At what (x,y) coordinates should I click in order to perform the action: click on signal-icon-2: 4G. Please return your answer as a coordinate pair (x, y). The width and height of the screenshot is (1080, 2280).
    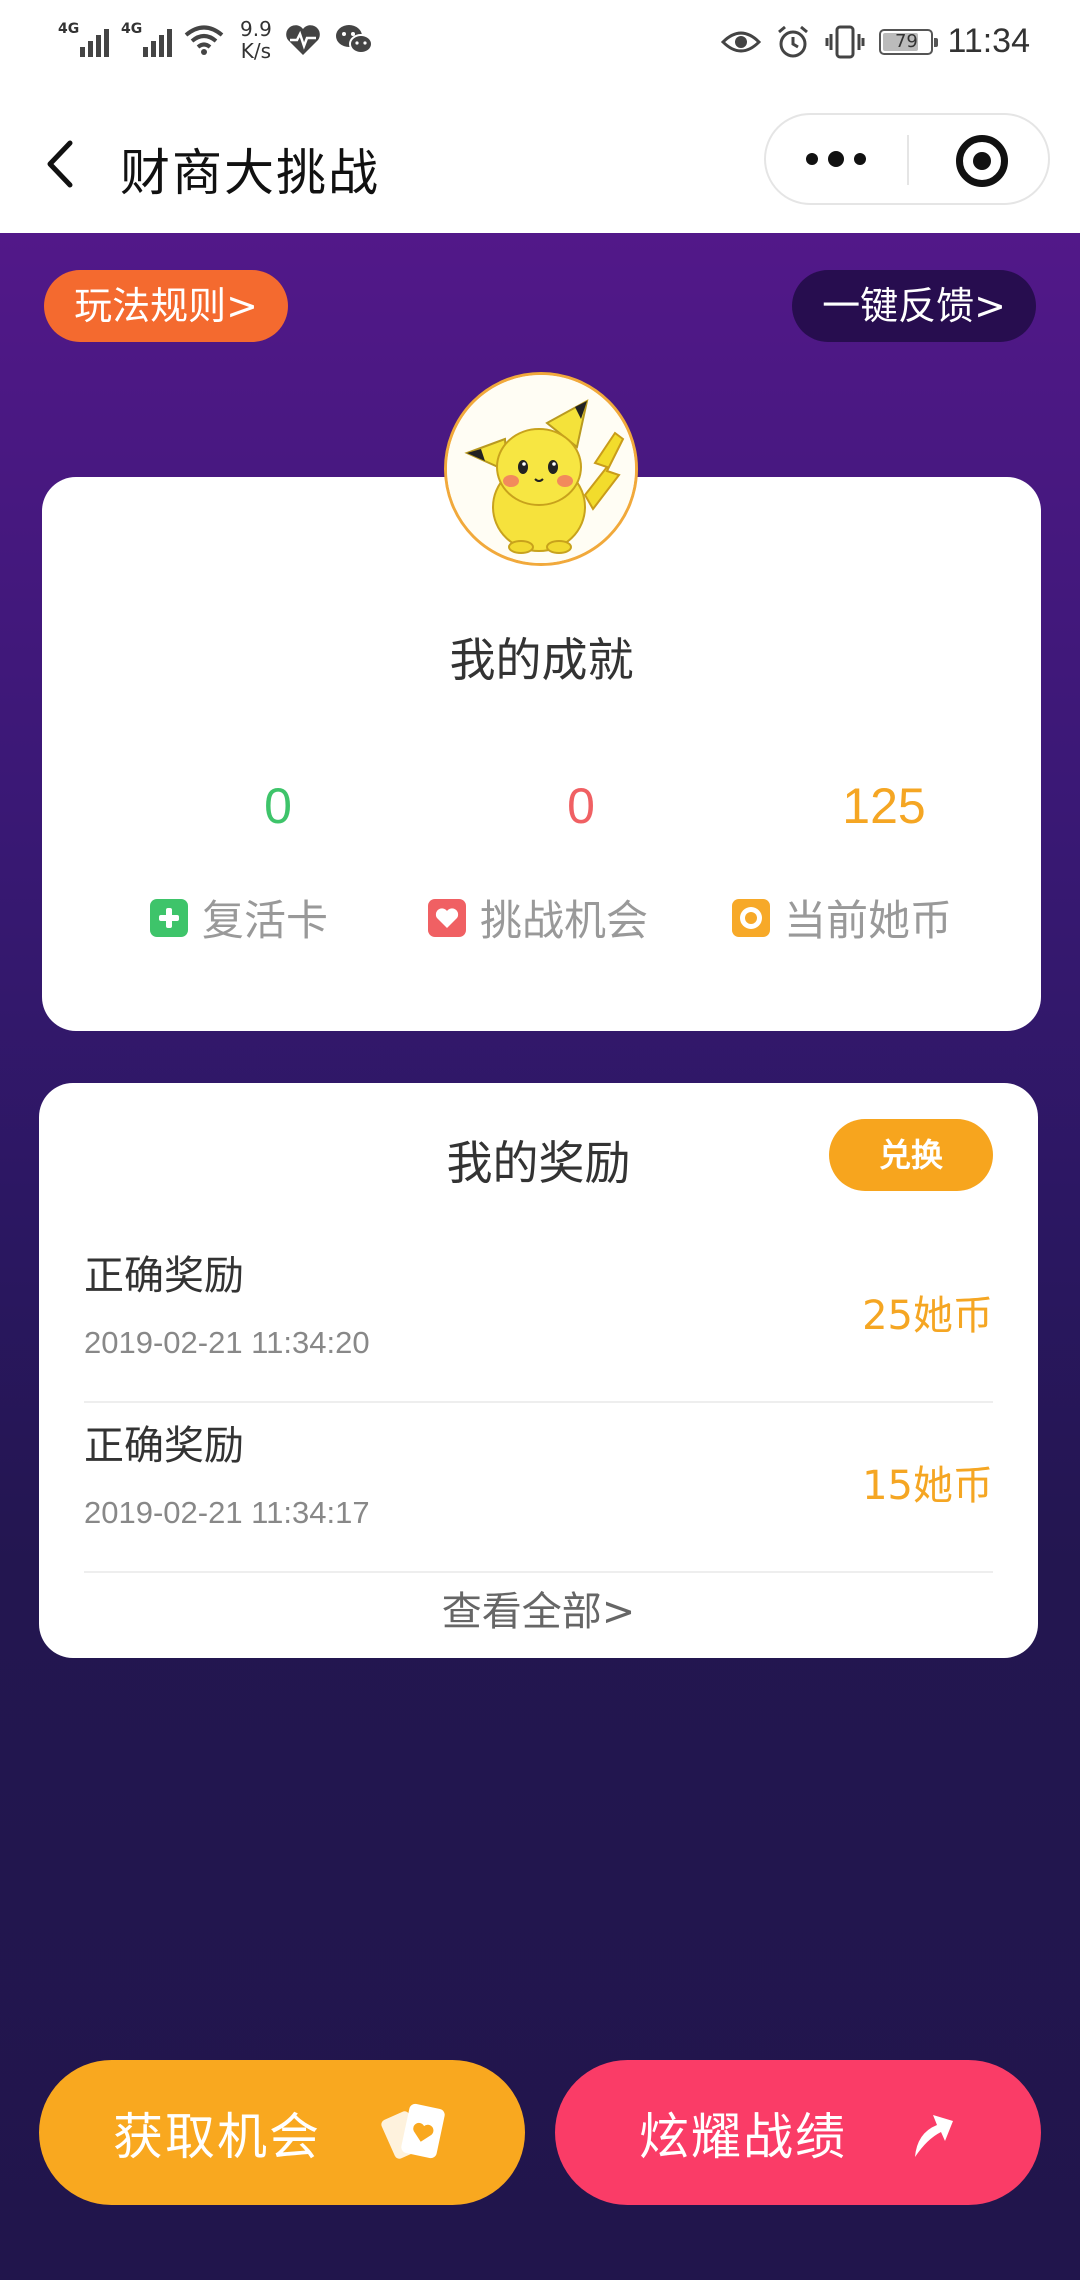
    Looking at the image, I should click on (146, 39).